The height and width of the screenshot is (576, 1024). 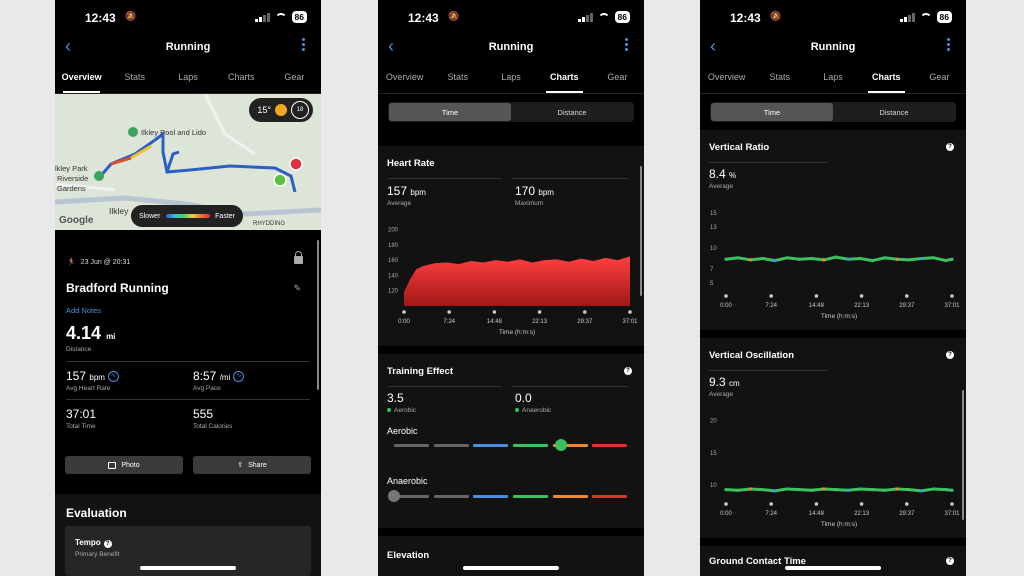 What do you see at coordinates (76, 220) in the screenshot?
I see `map-attribution: Google` at bounding box center [76, 220].